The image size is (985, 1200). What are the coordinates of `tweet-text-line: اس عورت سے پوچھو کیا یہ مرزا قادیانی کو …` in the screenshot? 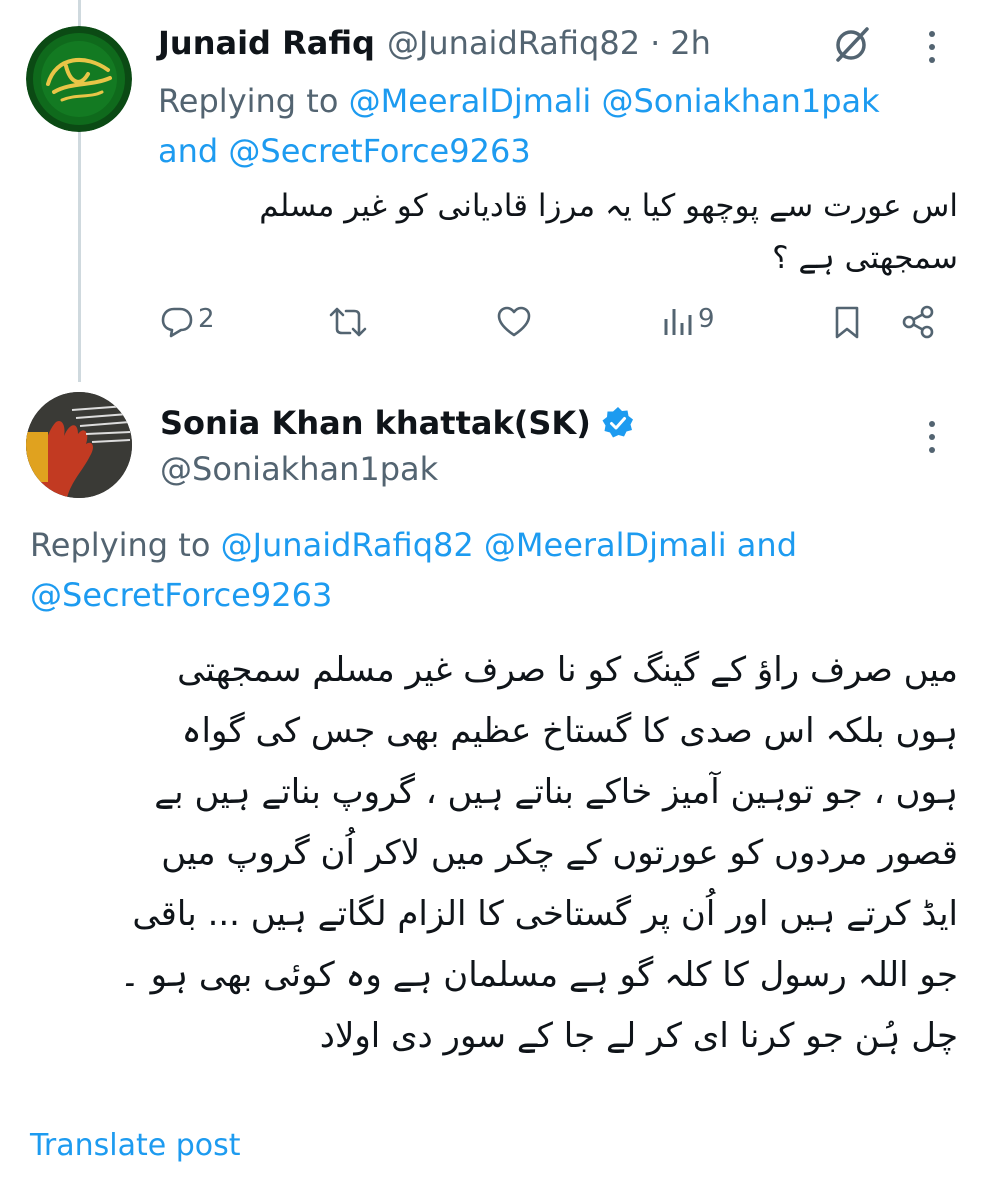 It's located at (608, 206).